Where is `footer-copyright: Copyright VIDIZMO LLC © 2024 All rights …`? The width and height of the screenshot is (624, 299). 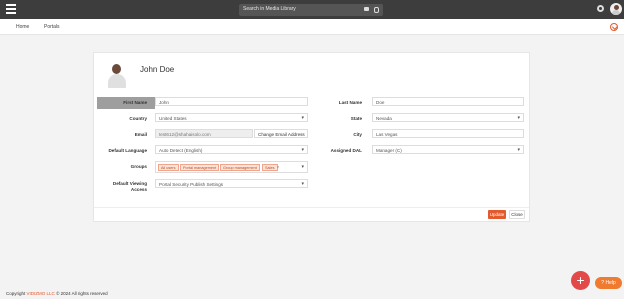
footer-copyright: Copyright VIDIZMO LLC © 2024 All rights … is located at coordinates (57, 293).